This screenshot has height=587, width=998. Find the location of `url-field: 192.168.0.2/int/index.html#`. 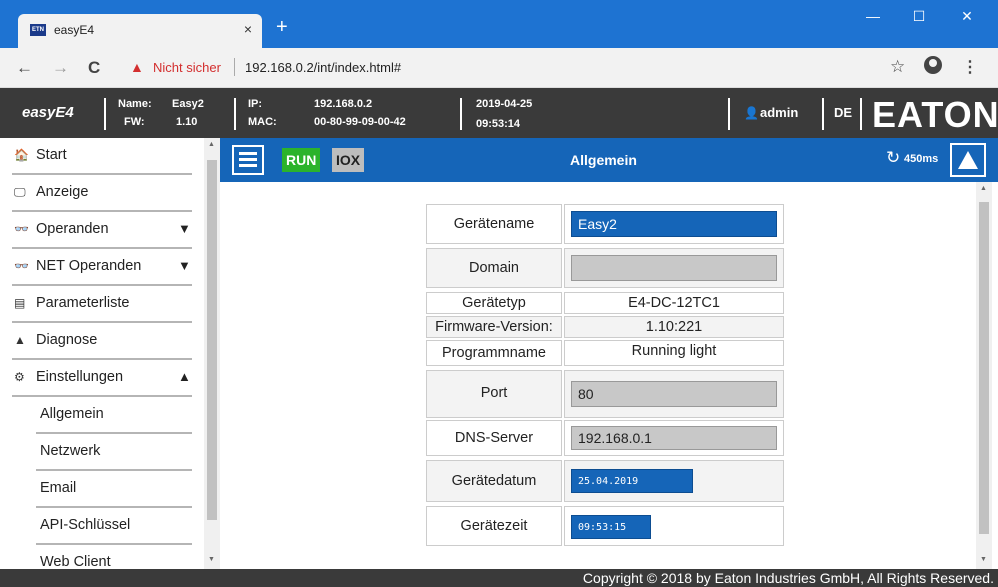

url-field: 192.168.0.2/int/index.html# is located at coordinates (323, 67).